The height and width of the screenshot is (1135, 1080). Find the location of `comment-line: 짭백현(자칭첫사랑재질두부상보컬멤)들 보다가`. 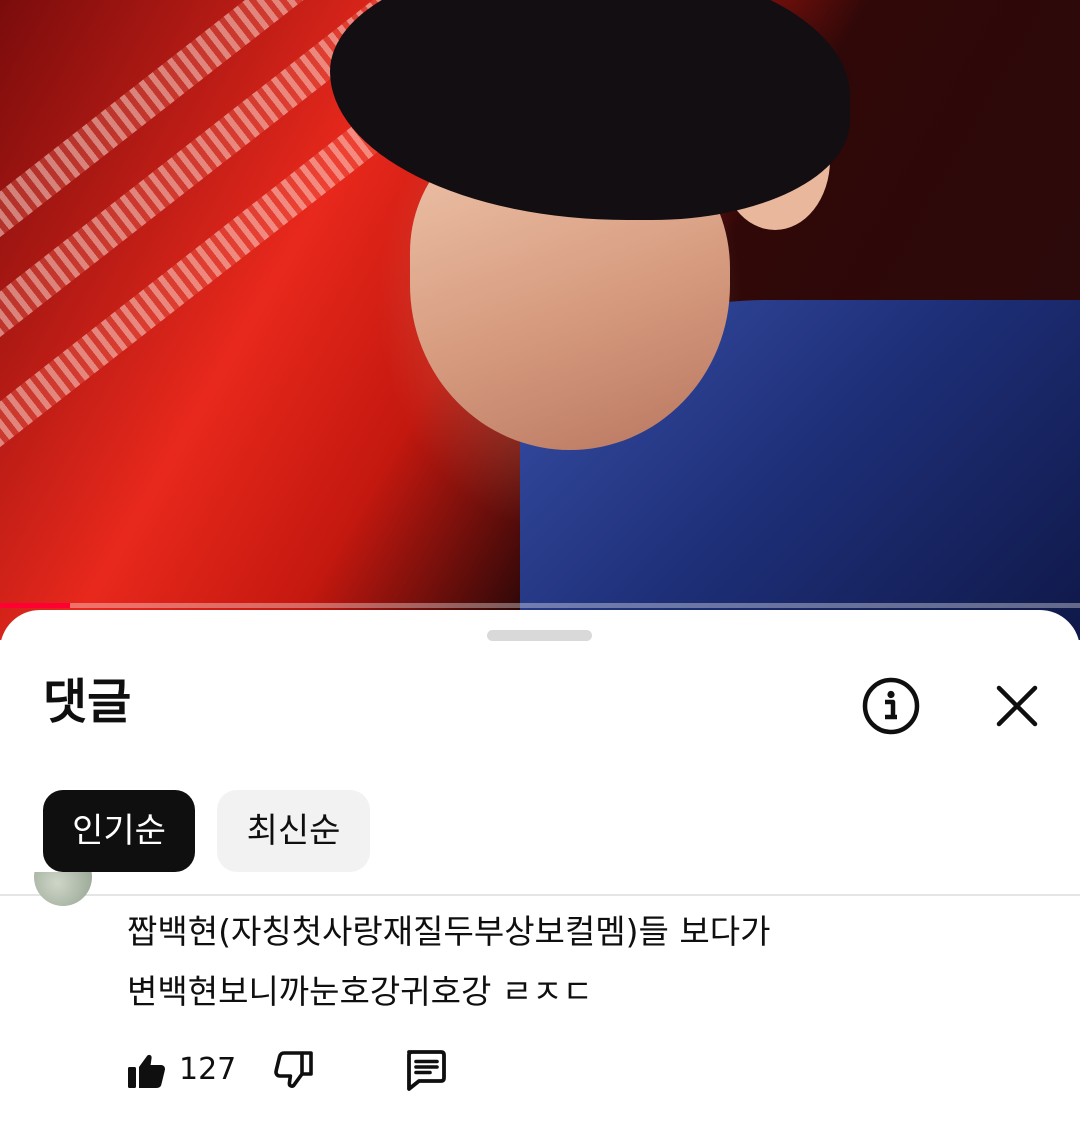

comment-line: 짭백현(자칭첫사랑재질두부상보컬멤)들 보다가 is located at coordinates (449, 931).